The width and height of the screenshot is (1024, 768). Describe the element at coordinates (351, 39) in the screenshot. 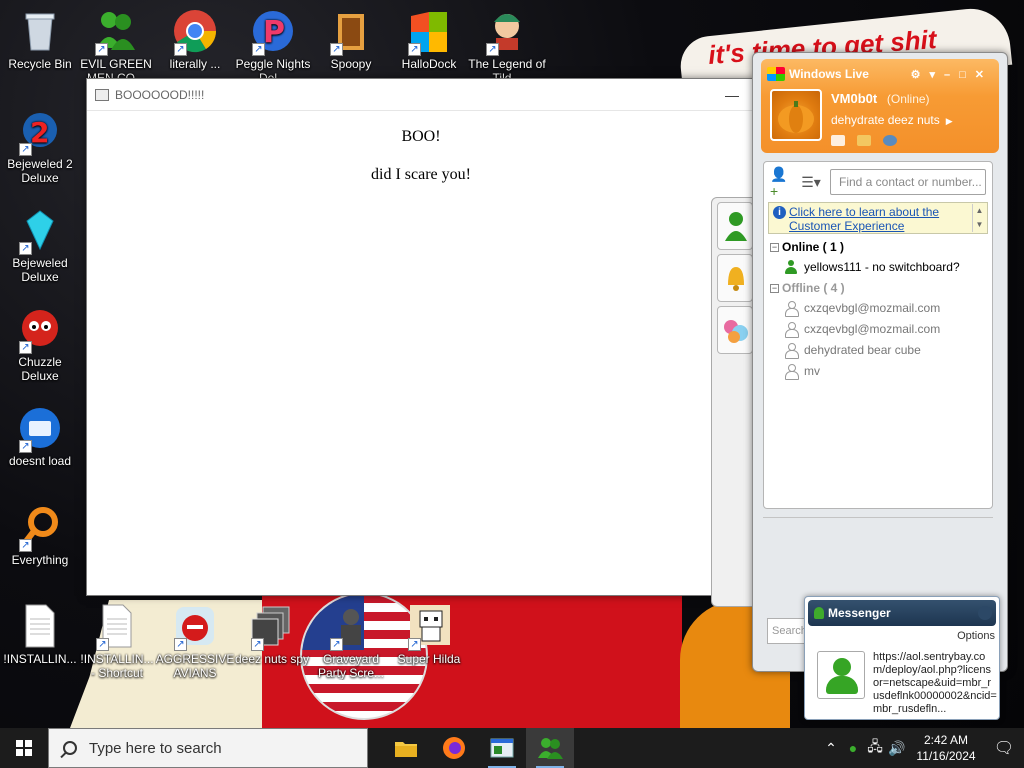

I see `spoopy-icon: ↗ Spoopy` at that location.